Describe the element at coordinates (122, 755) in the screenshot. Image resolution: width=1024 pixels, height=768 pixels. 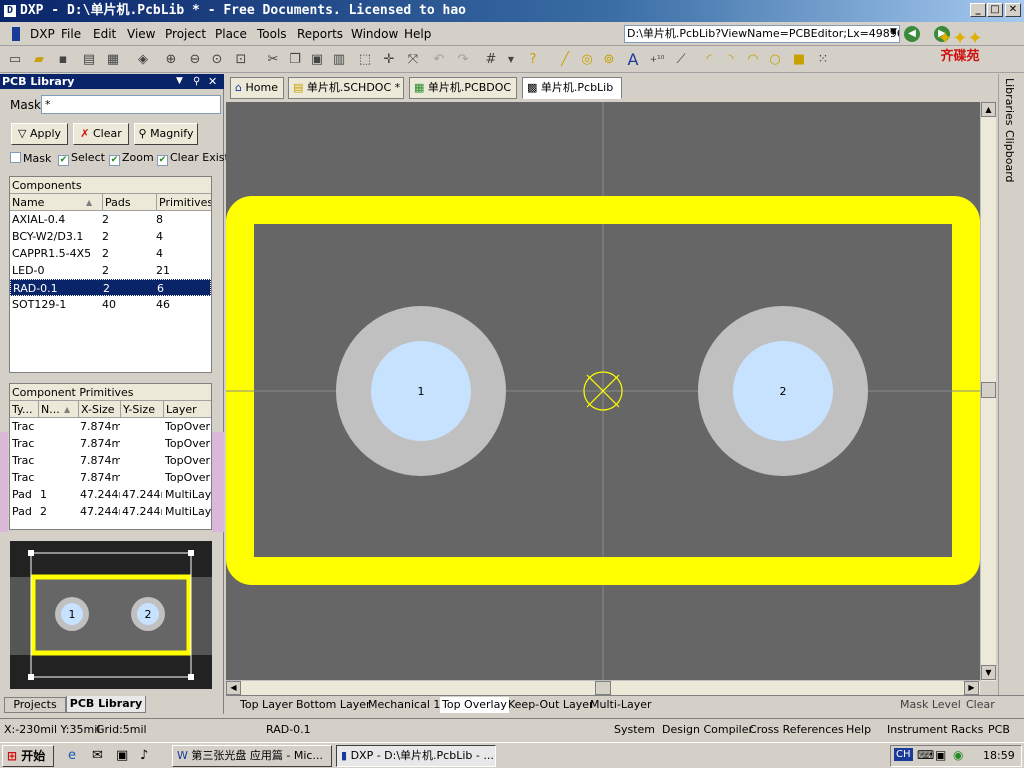
I see `show-desktop-icon: ▣` at that location.